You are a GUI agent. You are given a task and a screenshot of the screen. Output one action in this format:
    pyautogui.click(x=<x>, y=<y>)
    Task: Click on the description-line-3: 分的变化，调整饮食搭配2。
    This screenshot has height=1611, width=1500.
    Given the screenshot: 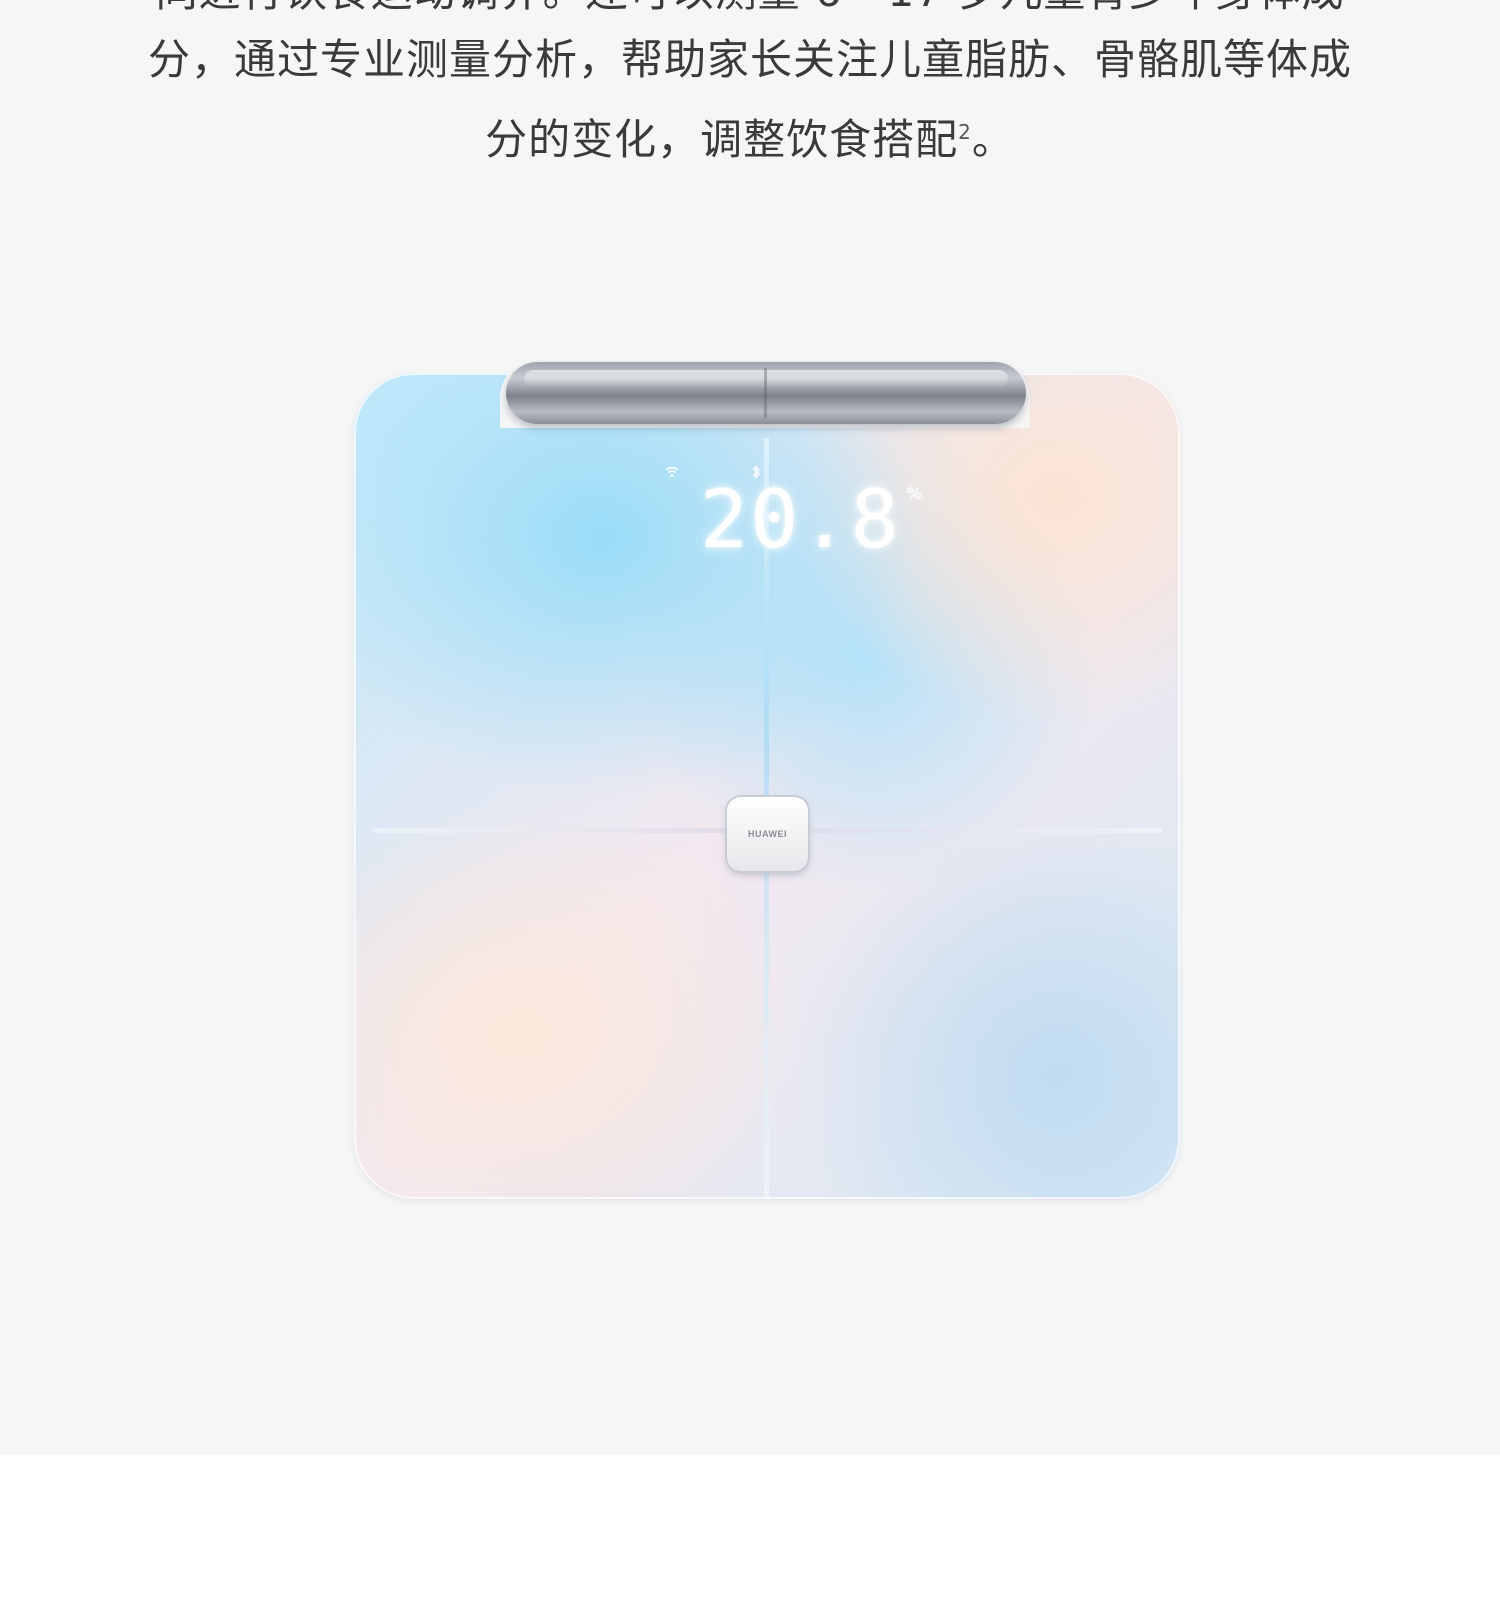 What is the action you would take?
    pyautogui.click(x=750, y=136)
    